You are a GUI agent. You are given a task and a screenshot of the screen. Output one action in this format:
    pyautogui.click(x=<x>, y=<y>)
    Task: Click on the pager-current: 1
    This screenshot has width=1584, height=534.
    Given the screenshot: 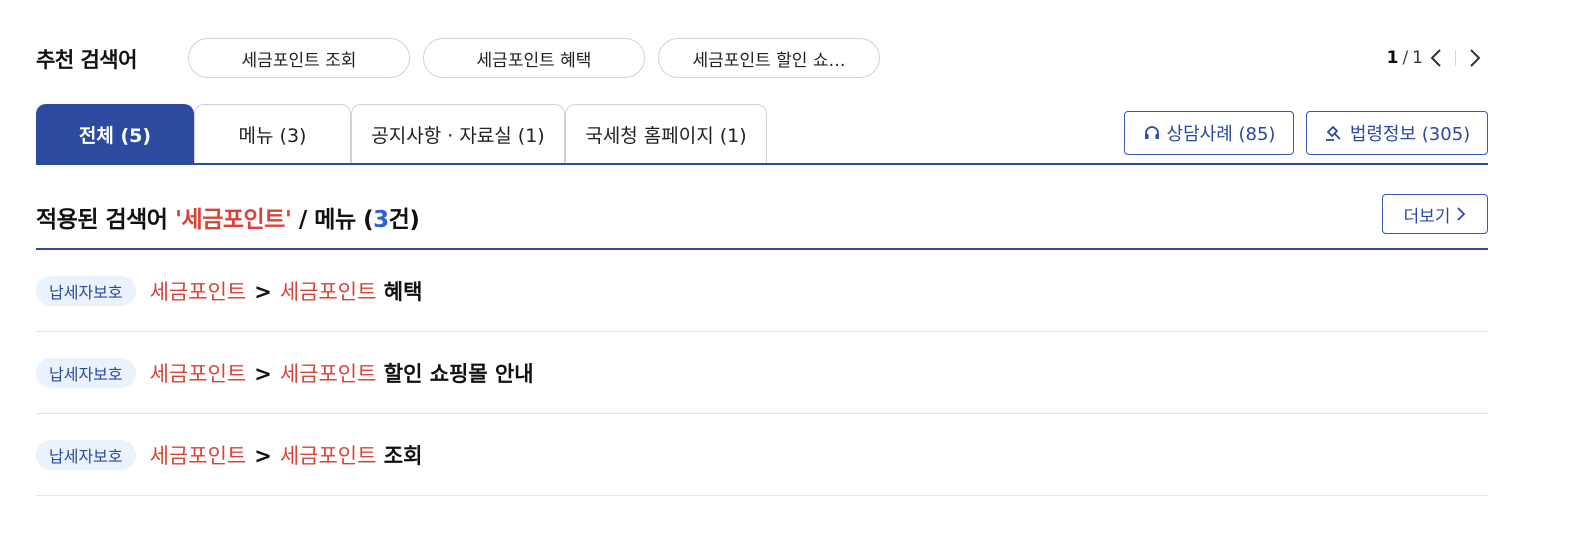 What is the action you would take?
    pyautogui.click(x=1392, y=58)
    